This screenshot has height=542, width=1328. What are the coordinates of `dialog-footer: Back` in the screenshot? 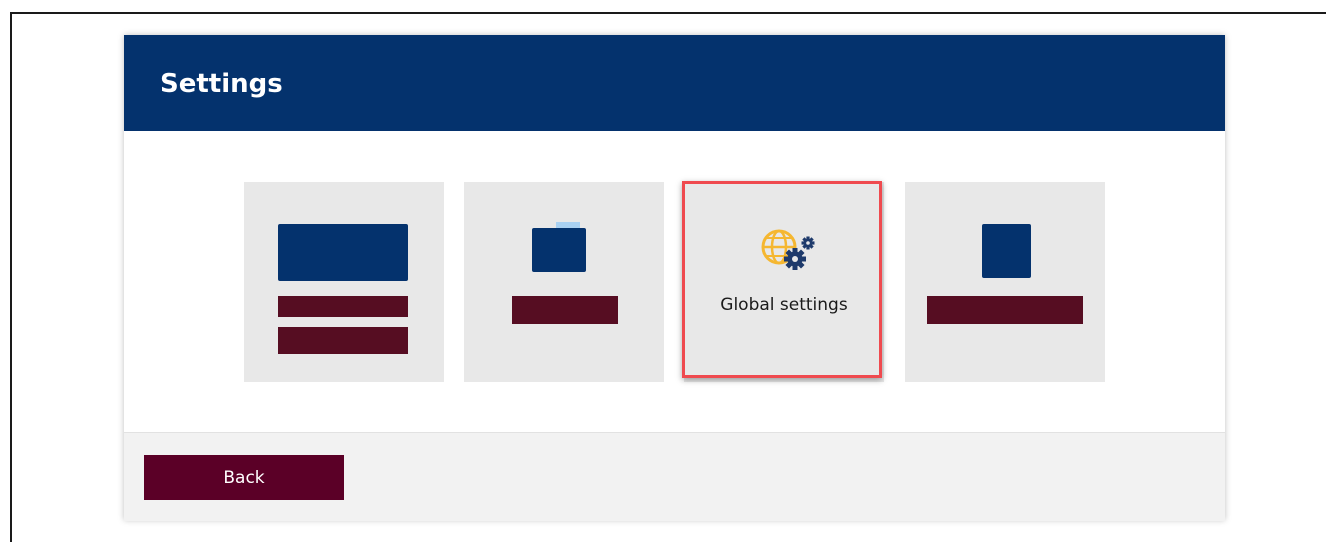 It's located at (674, 476).